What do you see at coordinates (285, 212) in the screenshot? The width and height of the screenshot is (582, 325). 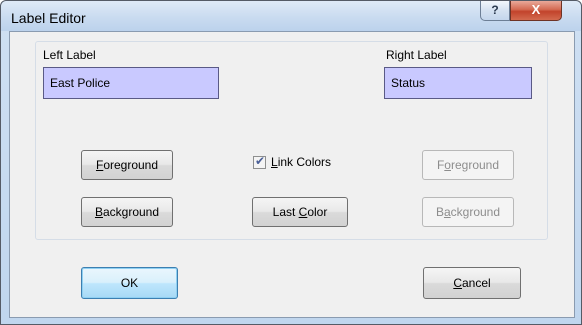 I see `last-color-label-start: Last` at bounding box center [285, 212].